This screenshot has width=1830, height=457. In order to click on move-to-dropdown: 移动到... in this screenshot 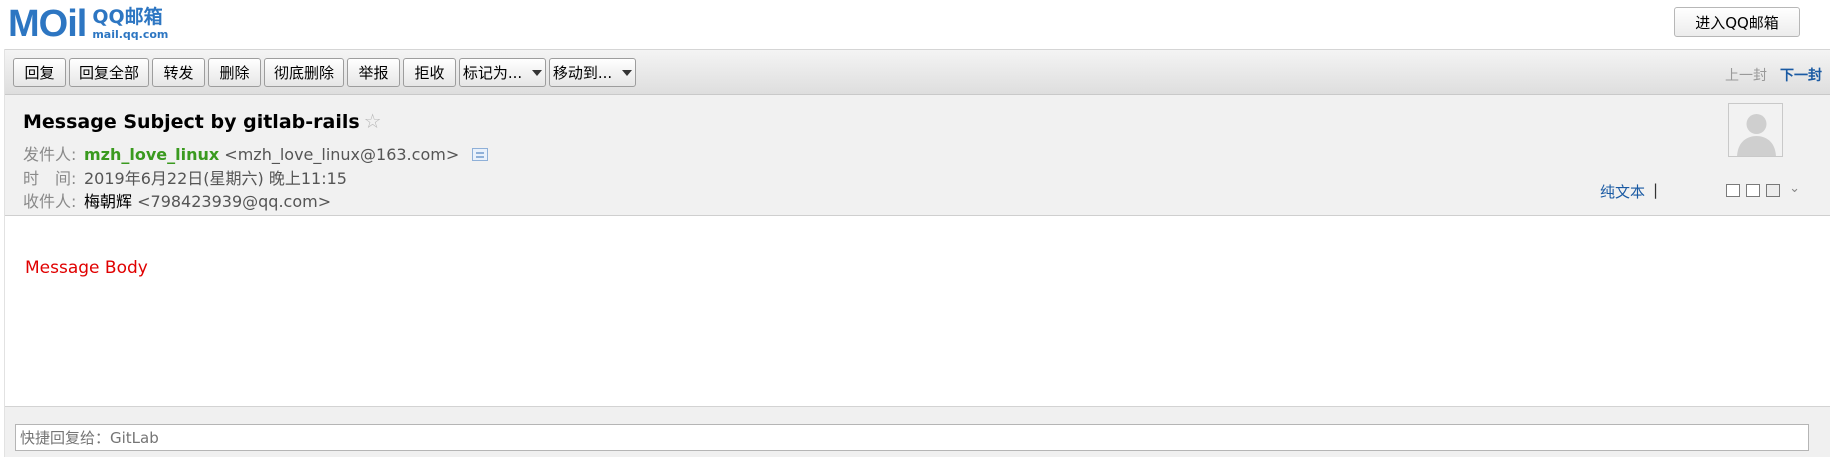, I will do `click(592, 72)`.